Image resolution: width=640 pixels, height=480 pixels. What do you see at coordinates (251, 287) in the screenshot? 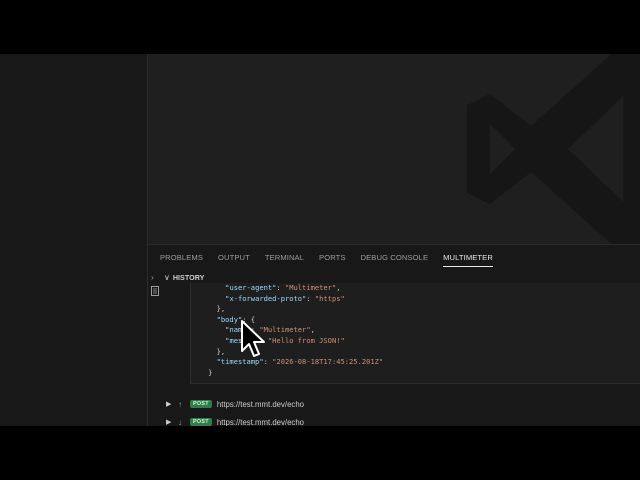
I see `json-key: "user-agent"` at bounding box center [251, 287].